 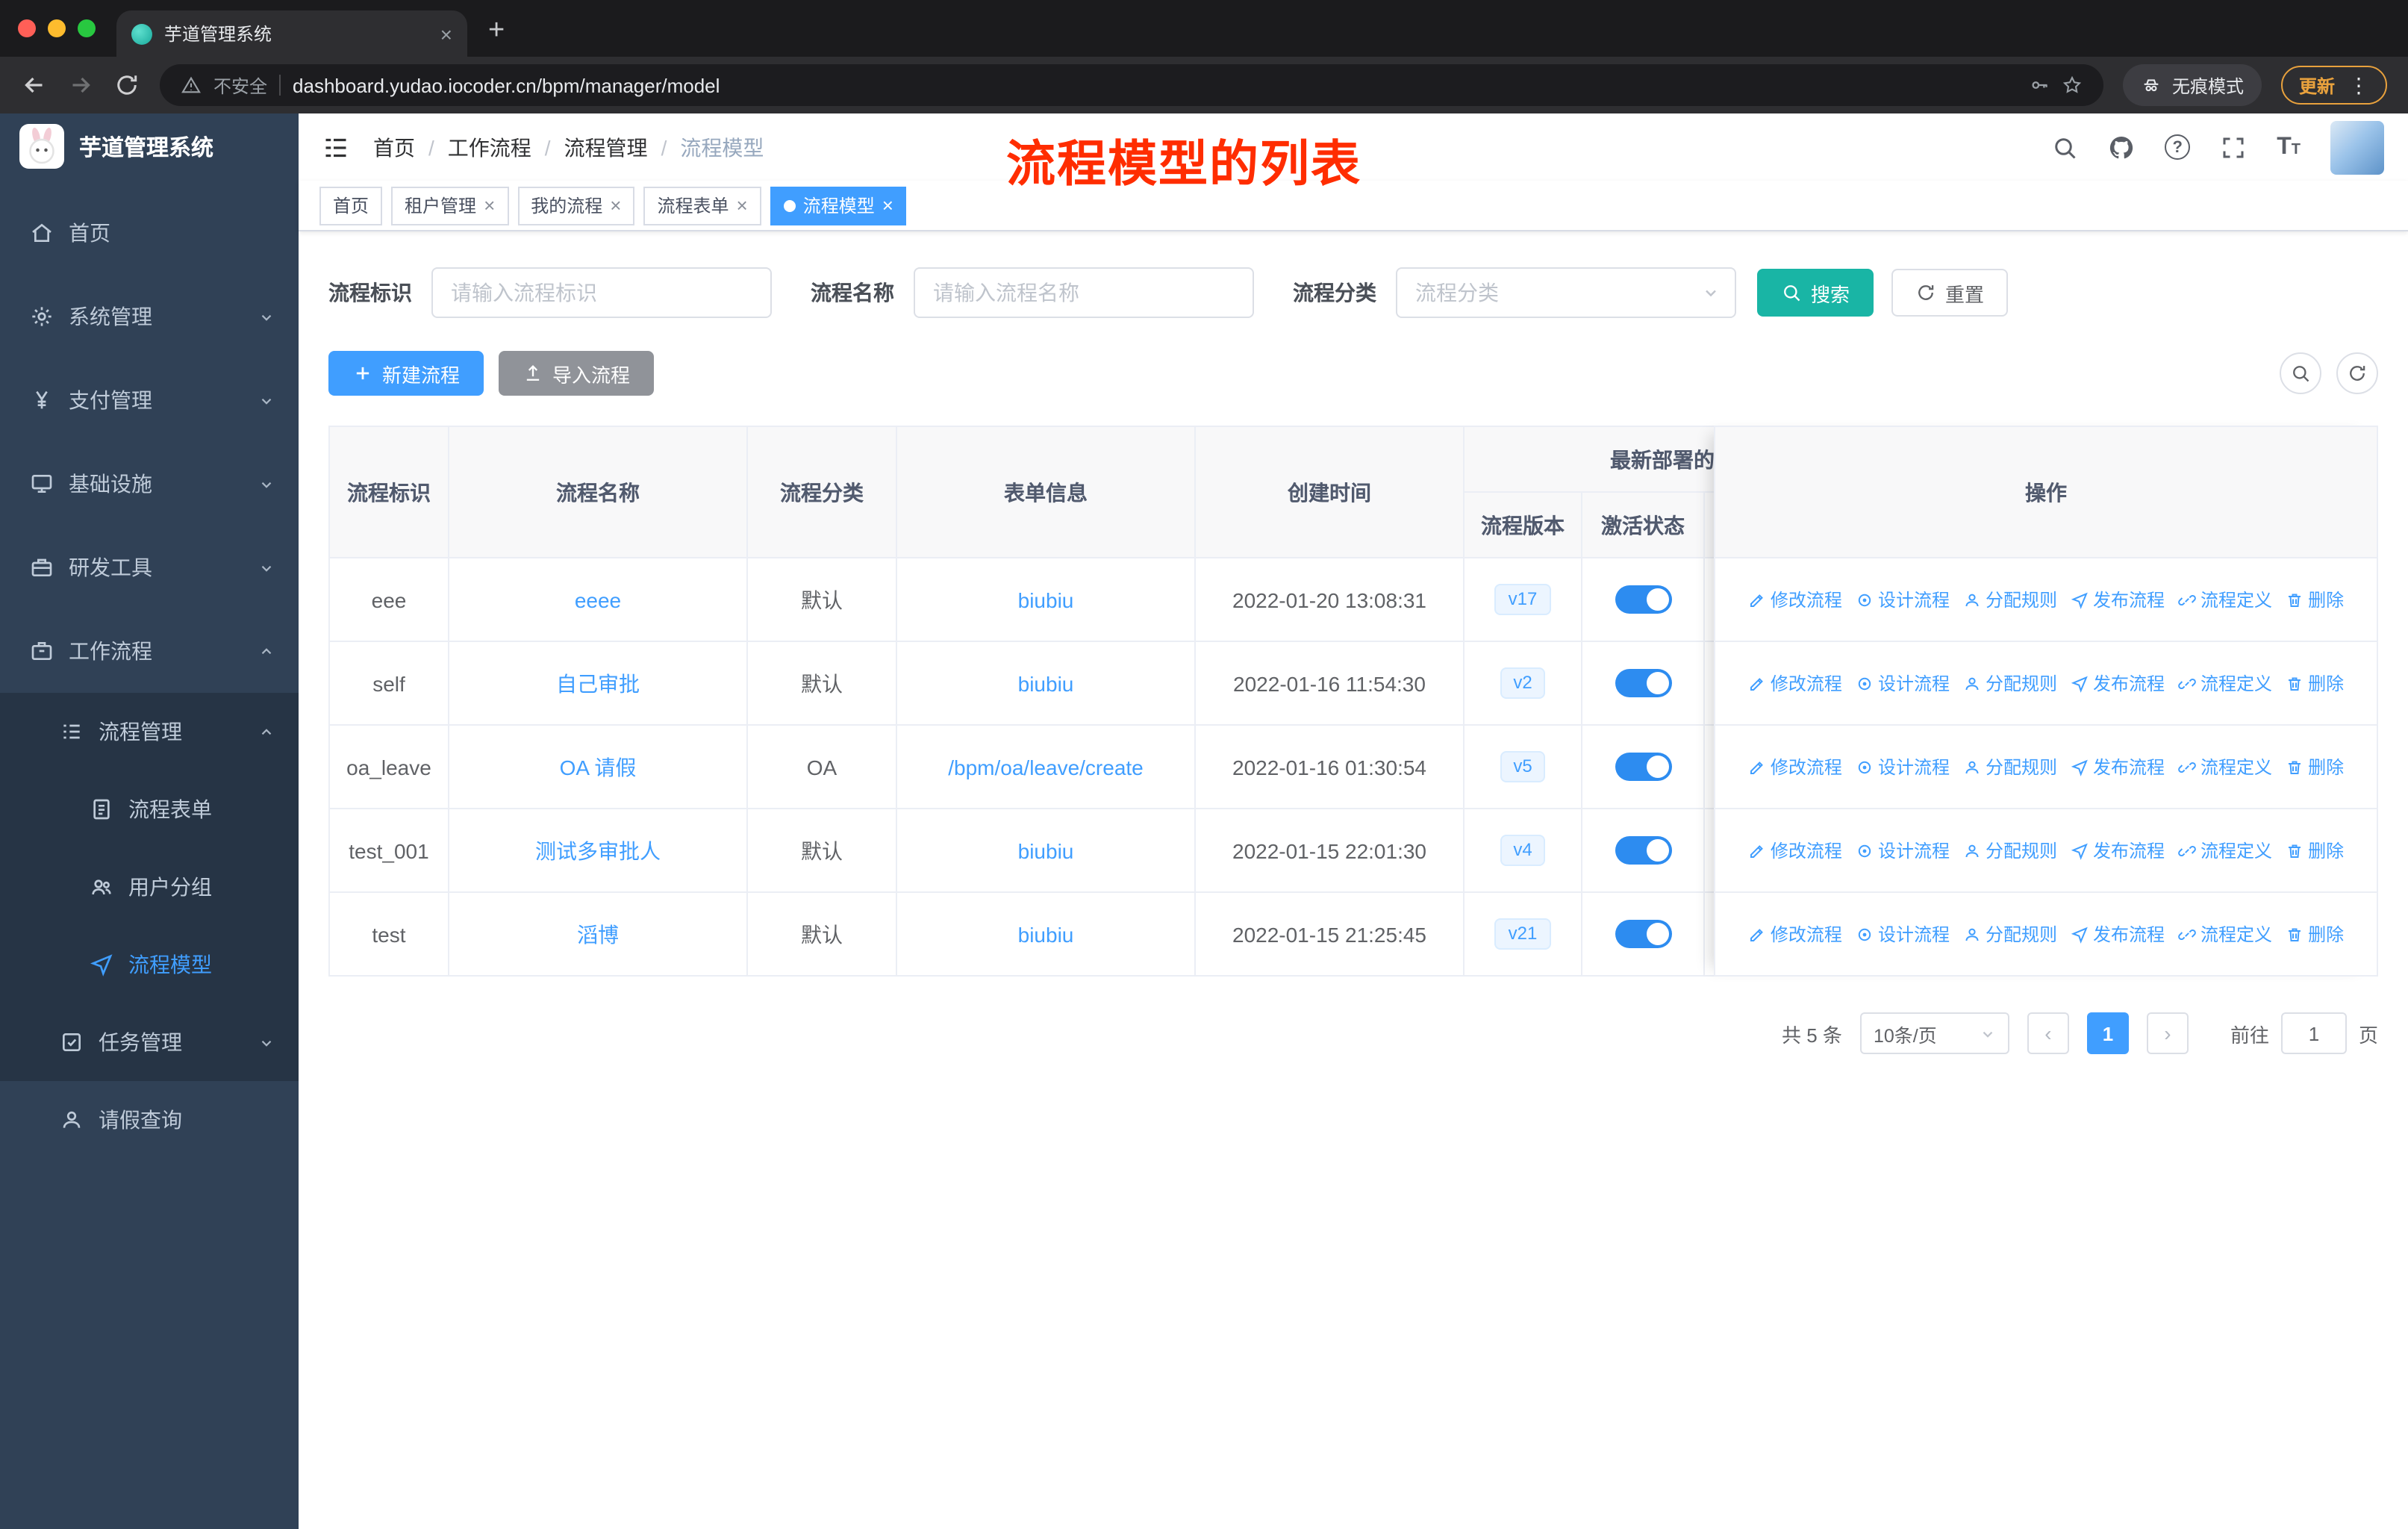 I want to click on prev-page-button: ‹, so click(x=2048, y=1033).